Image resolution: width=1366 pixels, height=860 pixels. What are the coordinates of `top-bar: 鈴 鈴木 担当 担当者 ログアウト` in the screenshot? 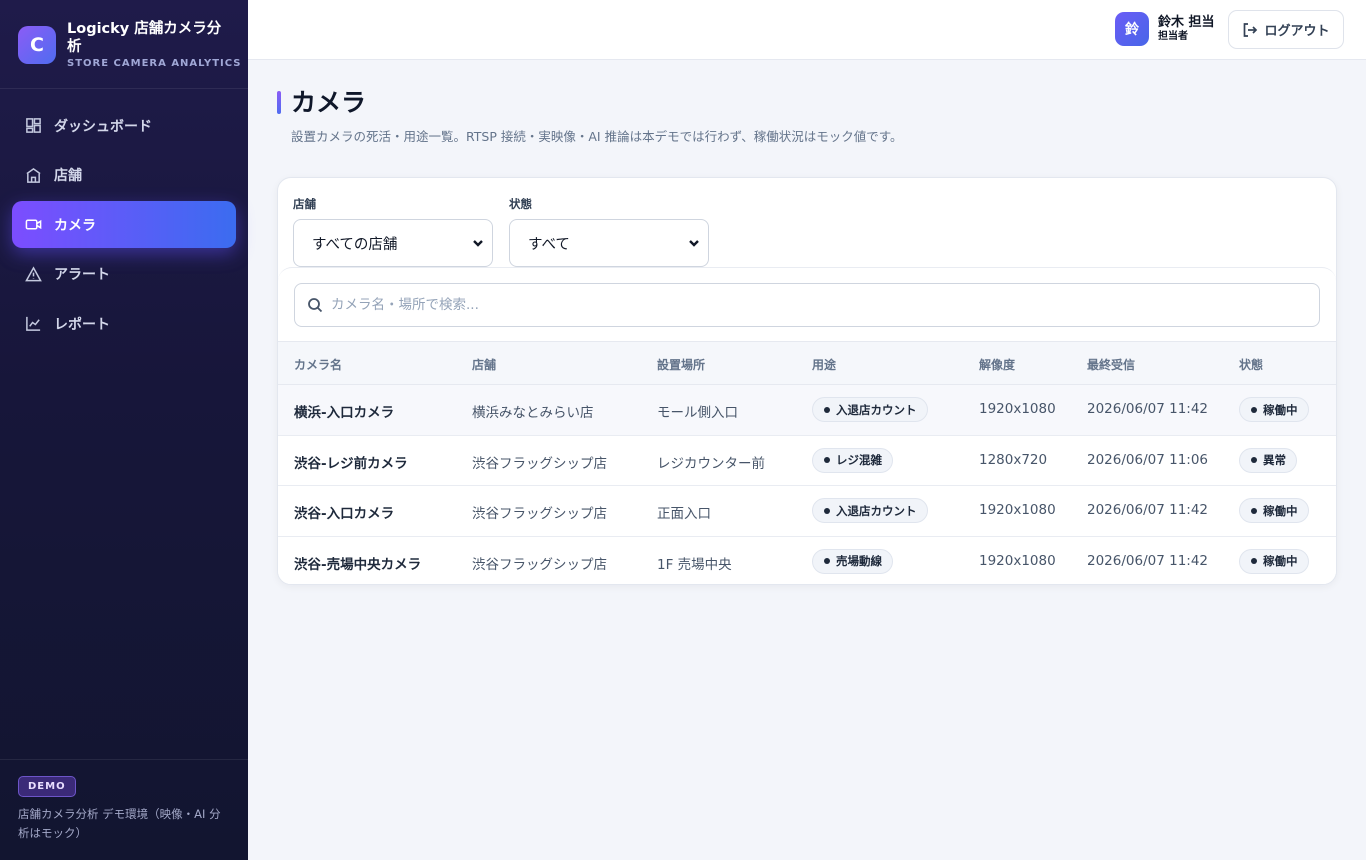 It's located at (807, 30).